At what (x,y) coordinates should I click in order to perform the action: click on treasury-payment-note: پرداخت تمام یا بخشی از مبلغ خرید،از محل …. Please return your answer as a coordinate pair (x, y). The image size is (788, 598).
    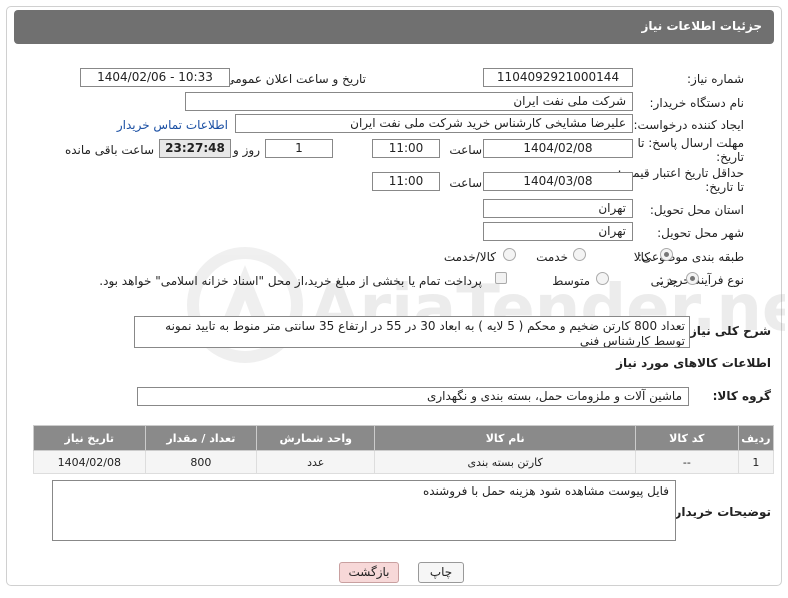
    Looking at the image, I should click on (290, 281).